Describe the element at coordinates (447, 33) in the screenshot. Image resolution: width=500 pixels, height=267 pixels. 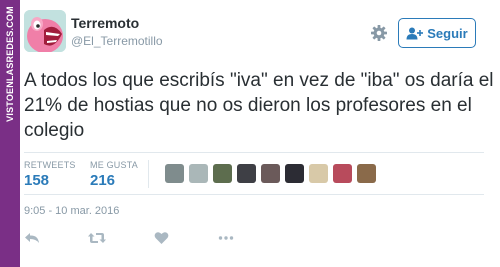
I see `follow-label: Seguir` at that location.